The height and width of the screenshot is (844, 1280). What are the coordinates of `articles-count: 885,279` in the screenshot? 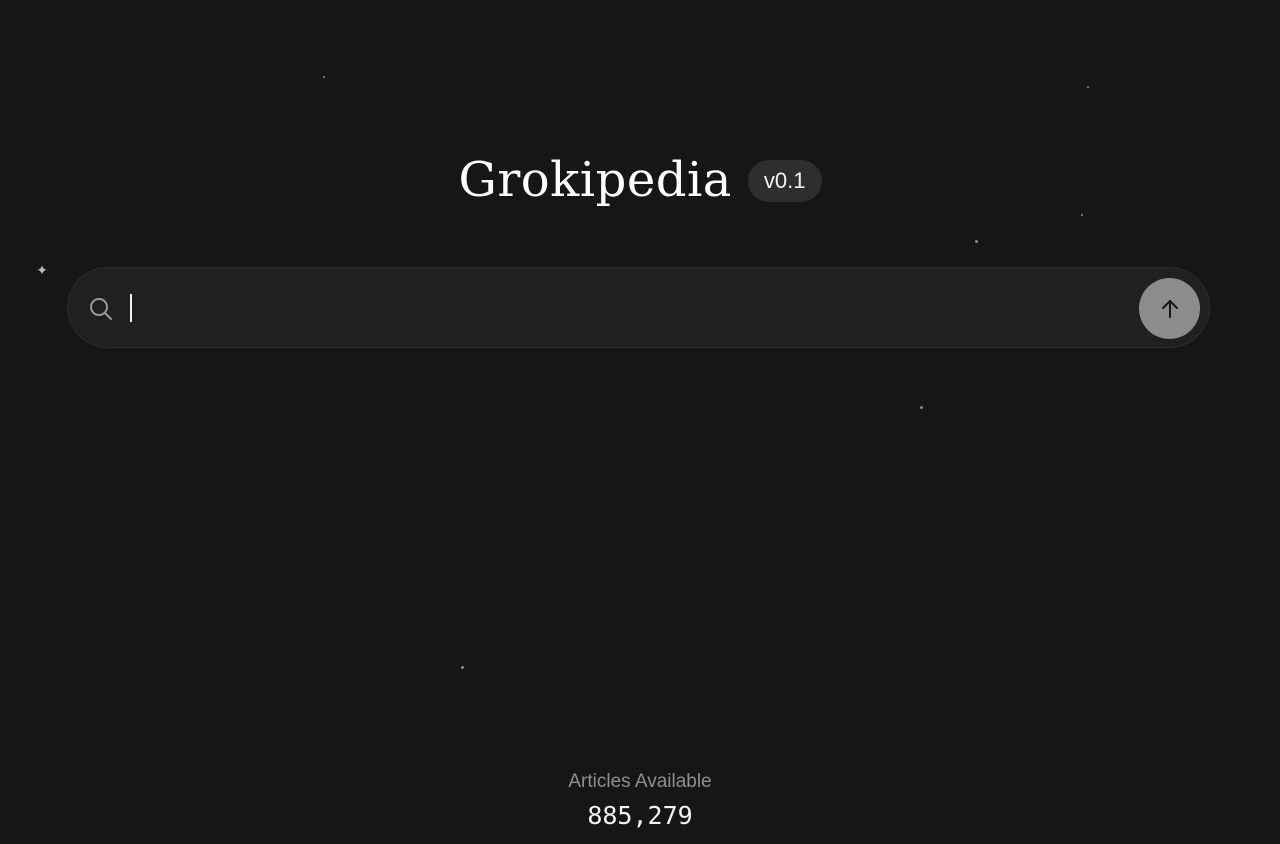 It's located at (640, 815).